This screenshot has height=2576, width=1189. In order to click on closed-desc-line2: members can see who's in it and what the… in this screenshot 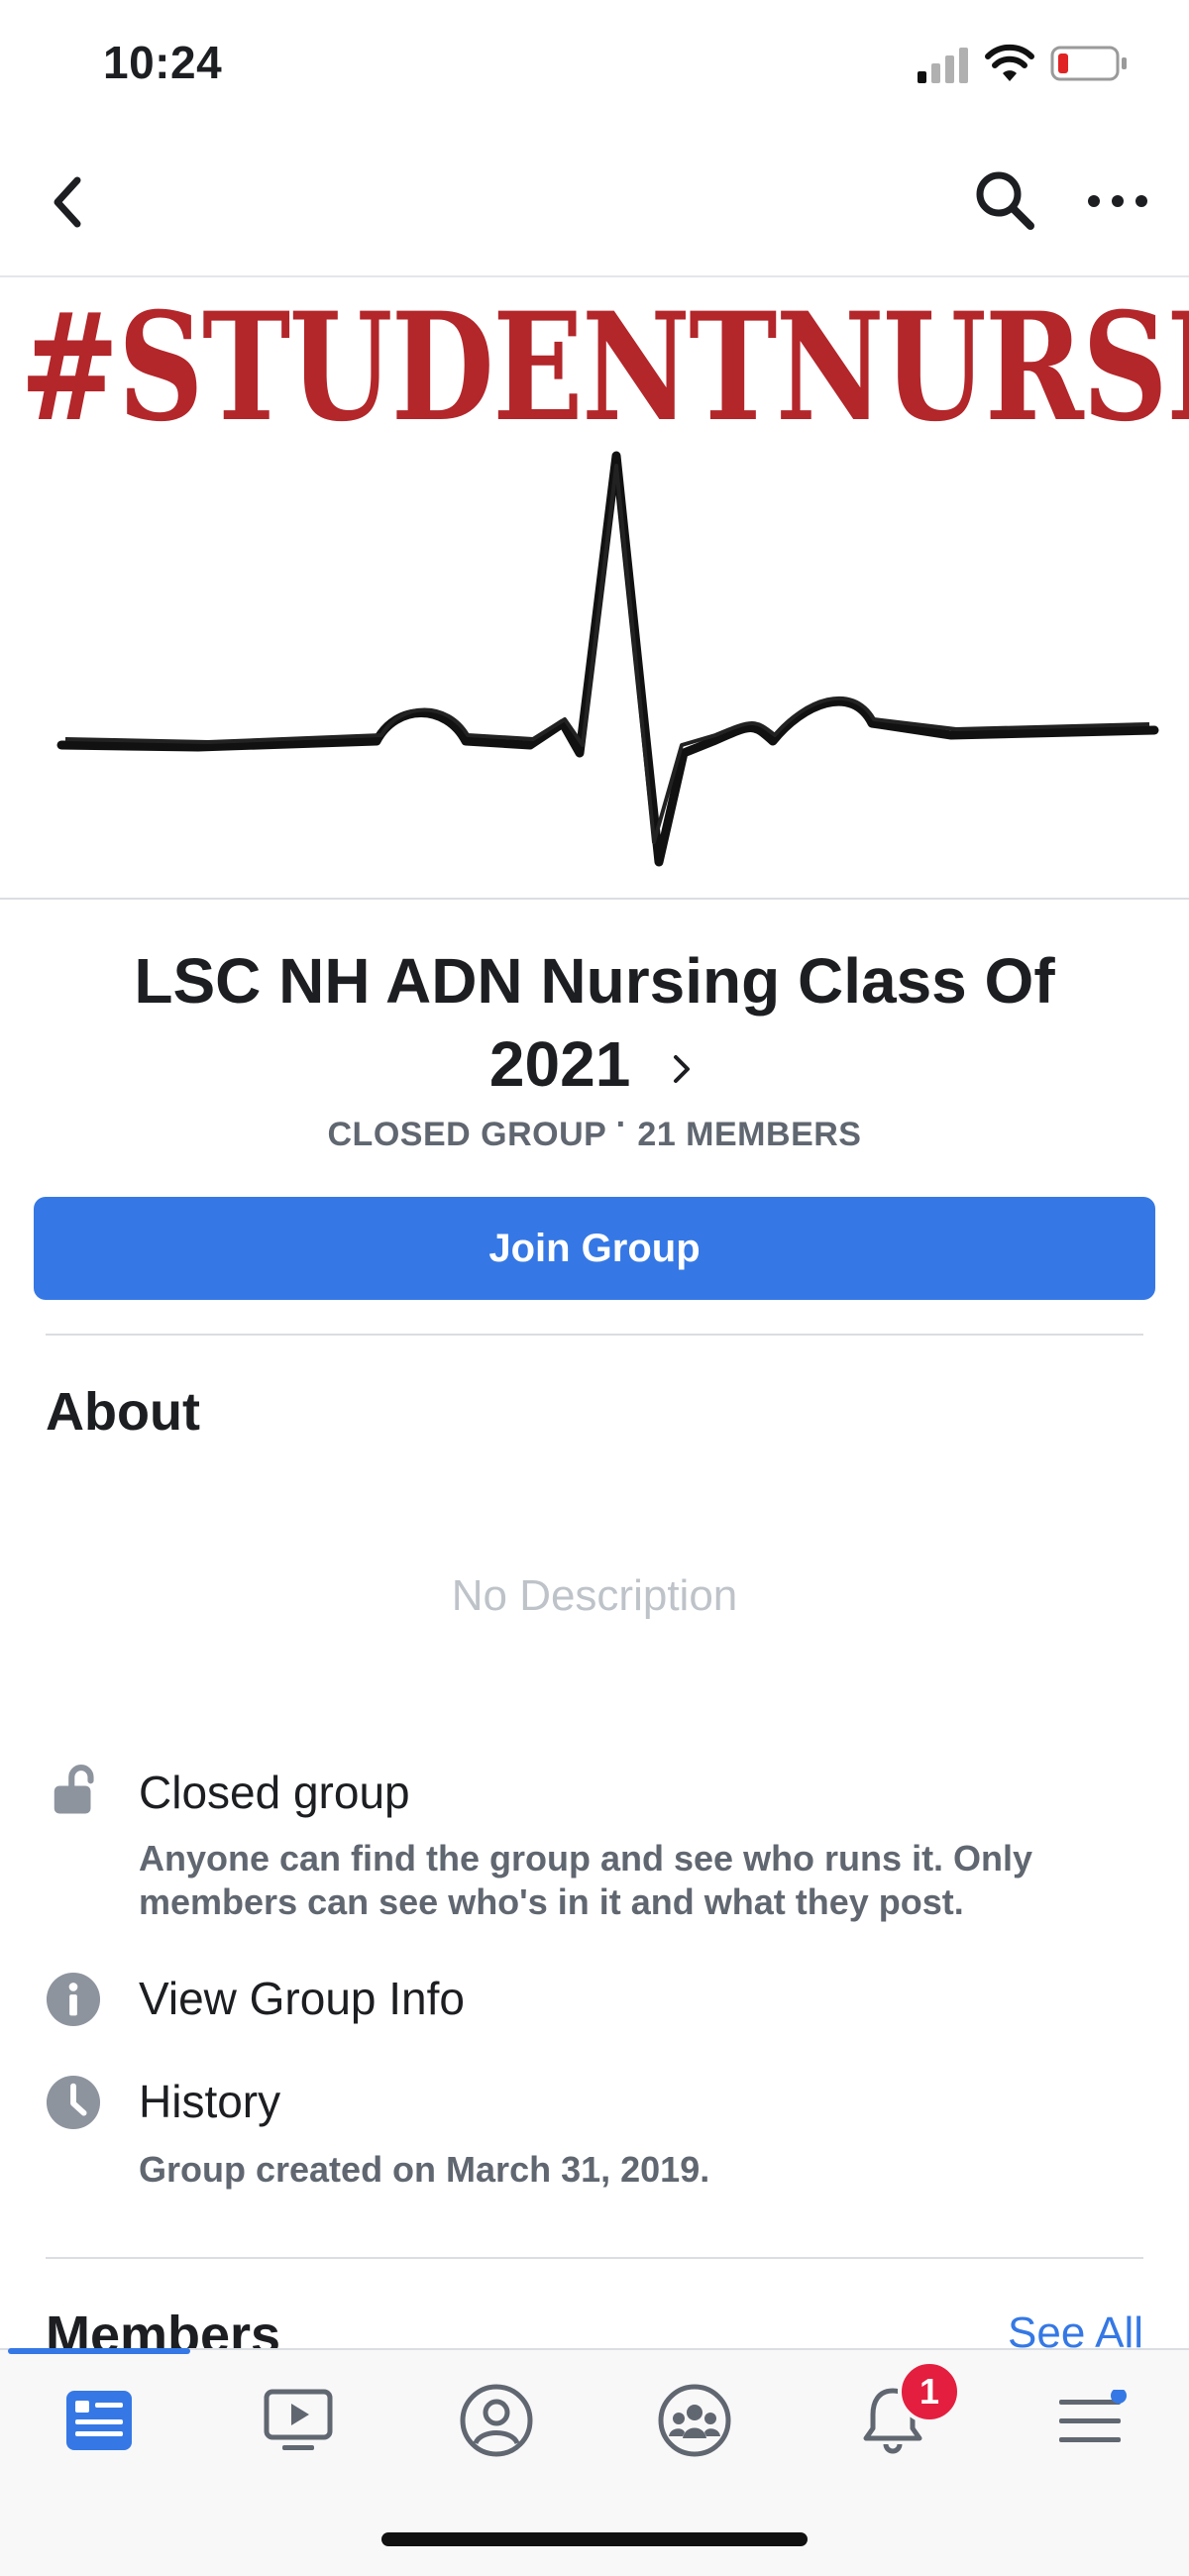, I will do `click(551, 1901)`.